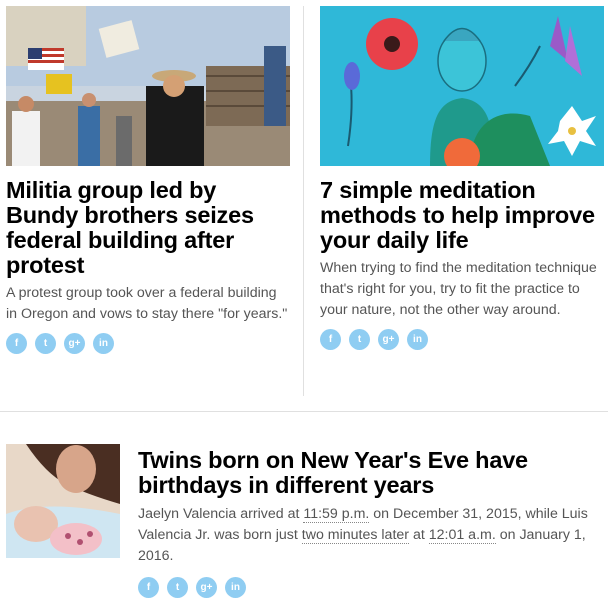 The width and height of the screenshot is (608, 613). What do you see at coordinates (462, 535) in the screenshot?
I see `time-link: 12:01 a.m.` at bounding box center [462, 535].